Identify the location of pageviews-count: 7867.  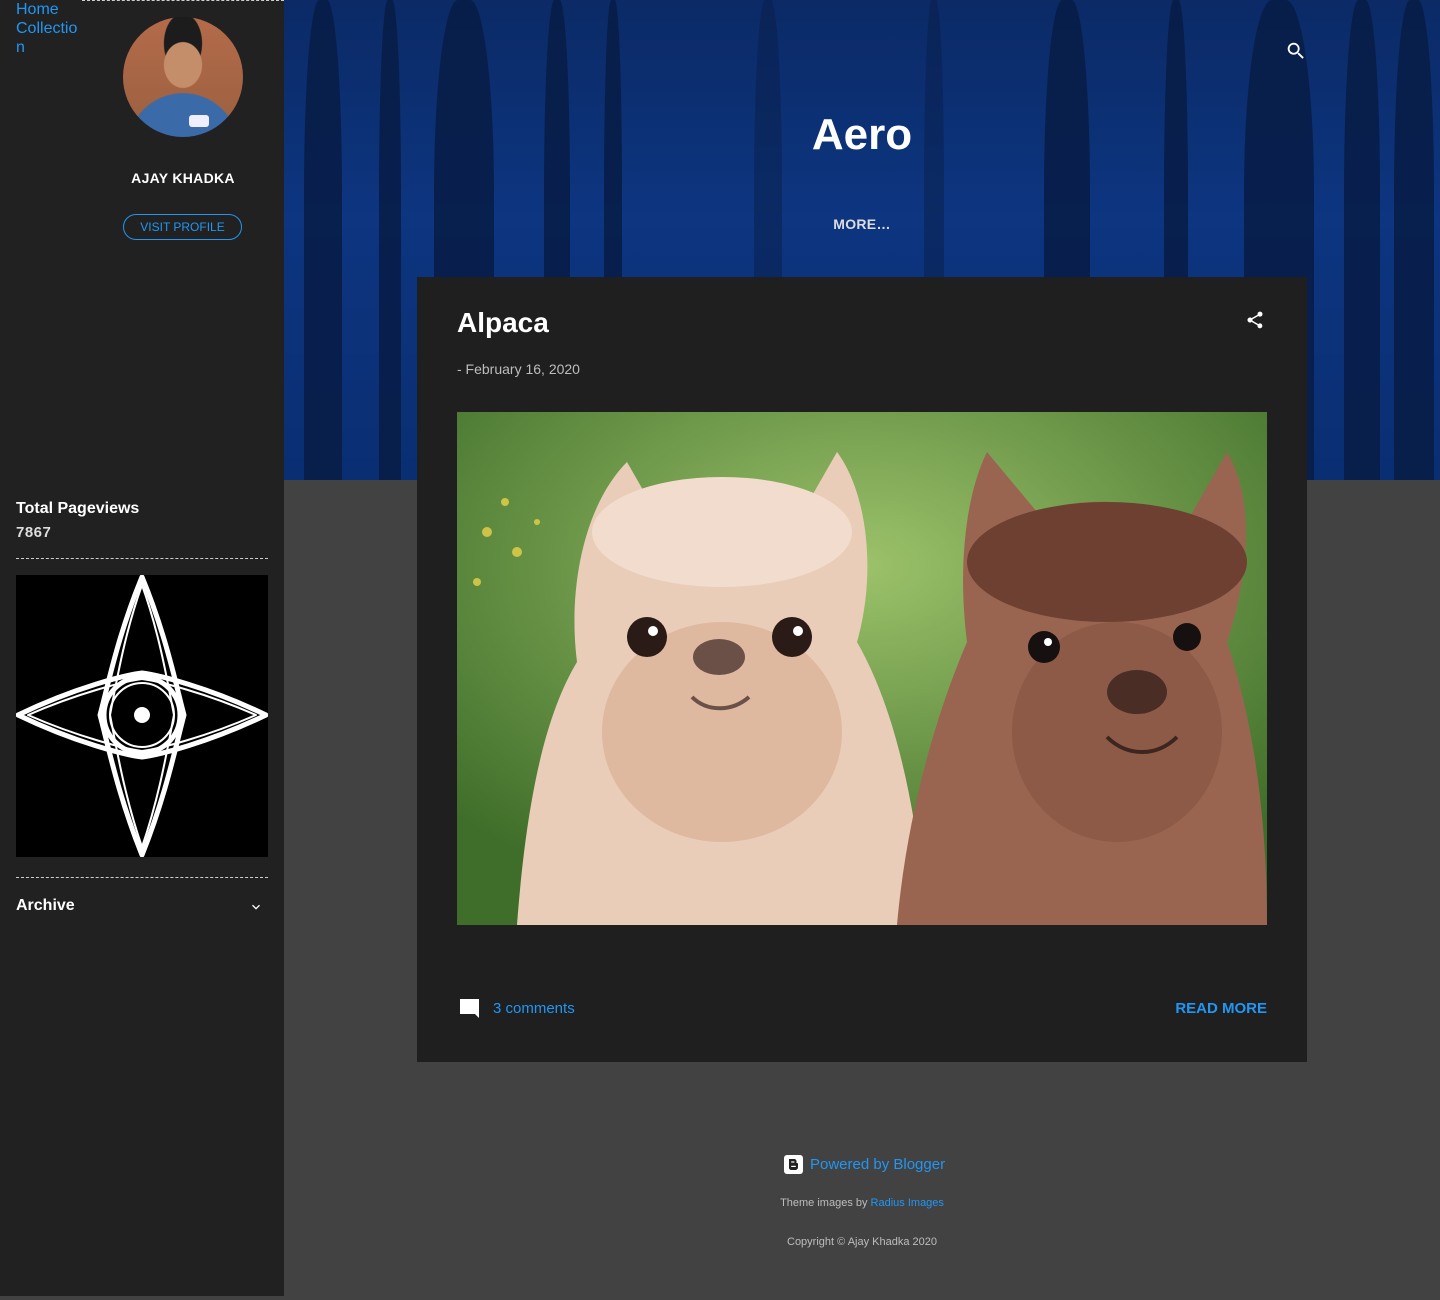
(34, 532).